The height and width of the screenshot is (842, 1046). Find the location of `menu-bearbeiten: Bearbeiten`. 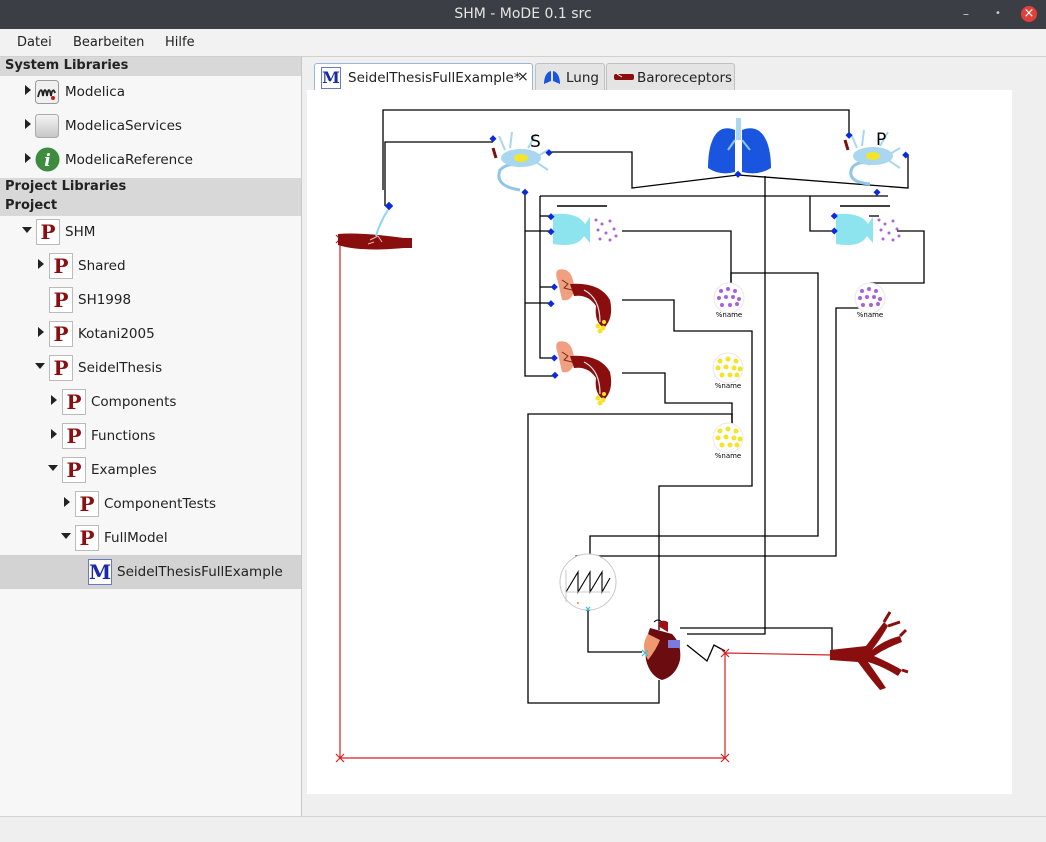

menu-bearbeiten: Bearbeiten is located at coordinates (108, 42).